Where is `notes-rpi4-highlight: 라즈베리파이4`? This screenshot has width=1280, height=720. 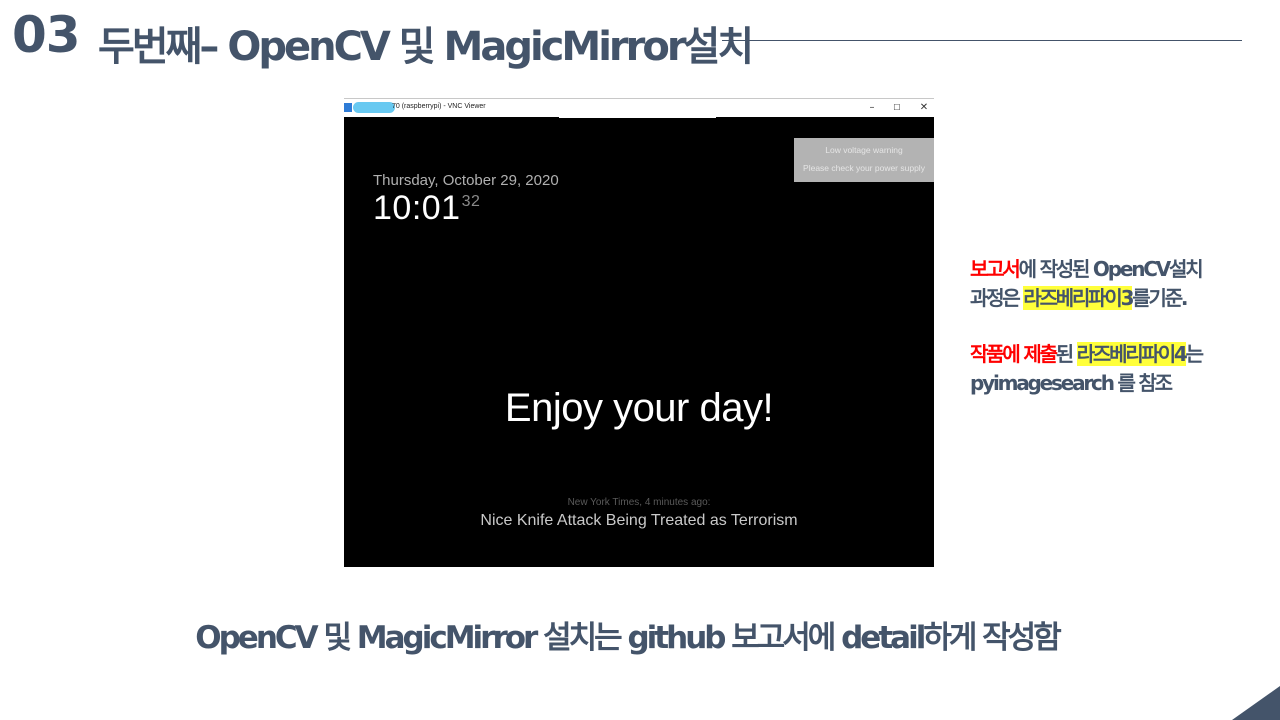 notes-rpi4-highlight: 라즈베리파이4 is located at coordinates (1132, 354).